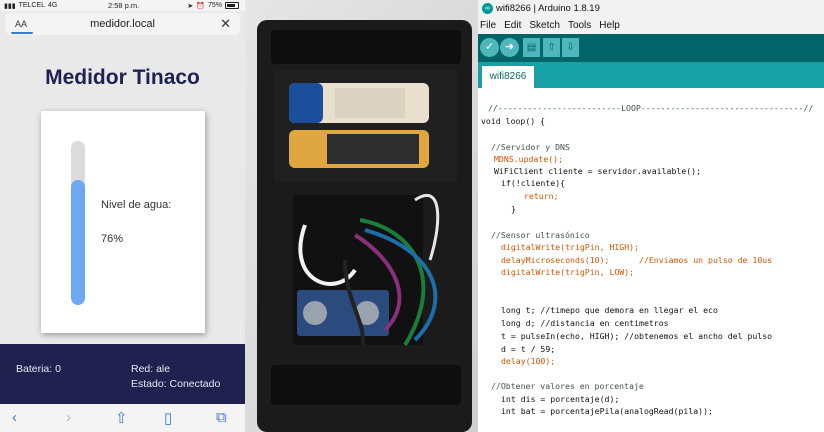  What do you see at coordinates (570, 247) in the screenshot?
I see `code-line: digitalWrite(trigPin, HIGH);` at bounding box center [570, 247].